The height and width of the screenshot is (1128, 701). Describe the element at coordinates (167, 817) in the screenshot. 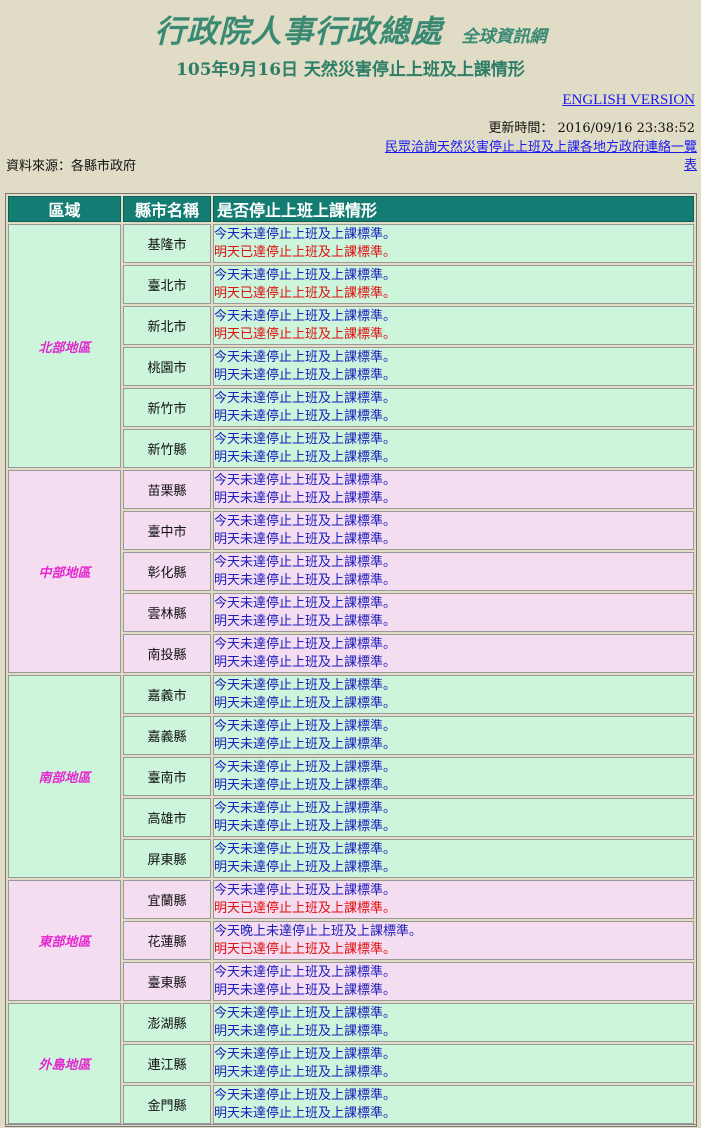

I see `county-name: 高雄市` at that location.